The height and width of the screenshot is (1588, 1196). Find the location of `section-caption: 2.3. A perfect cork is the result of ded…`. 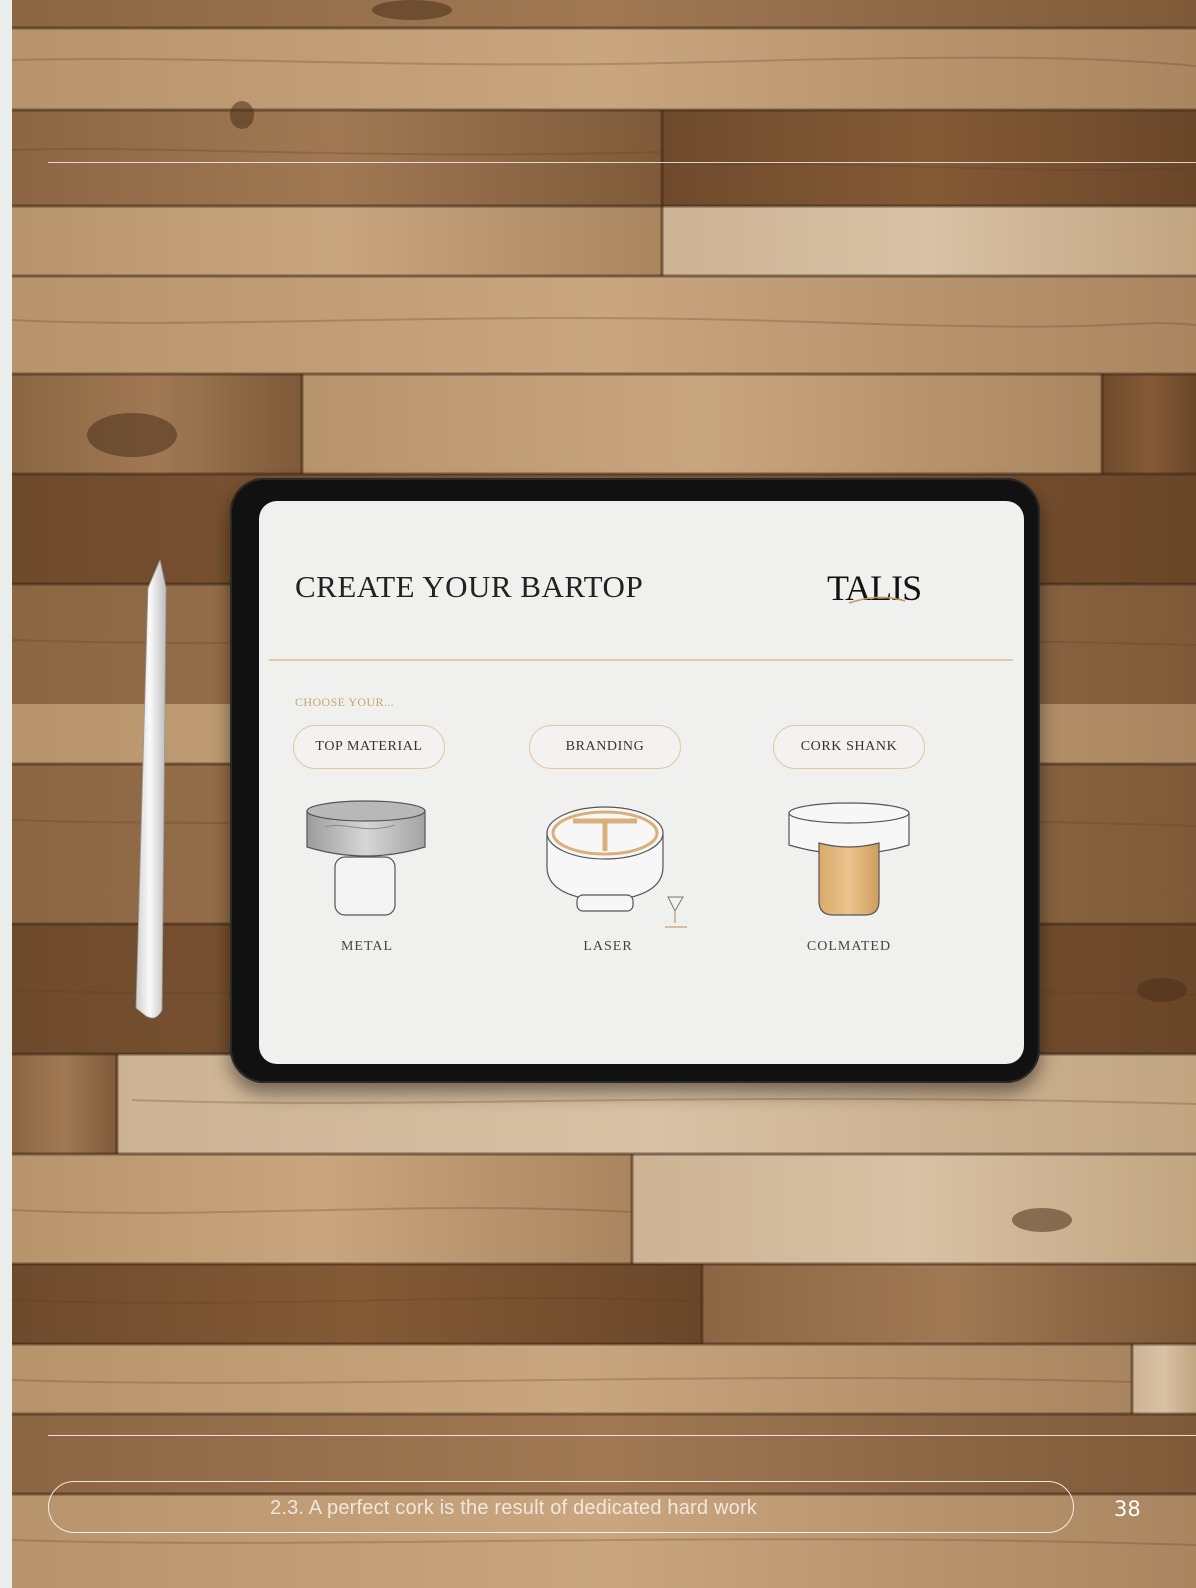

section-caption: 2.3. A perfect cork is the result of ded… is located at coordinates (514, 1508).